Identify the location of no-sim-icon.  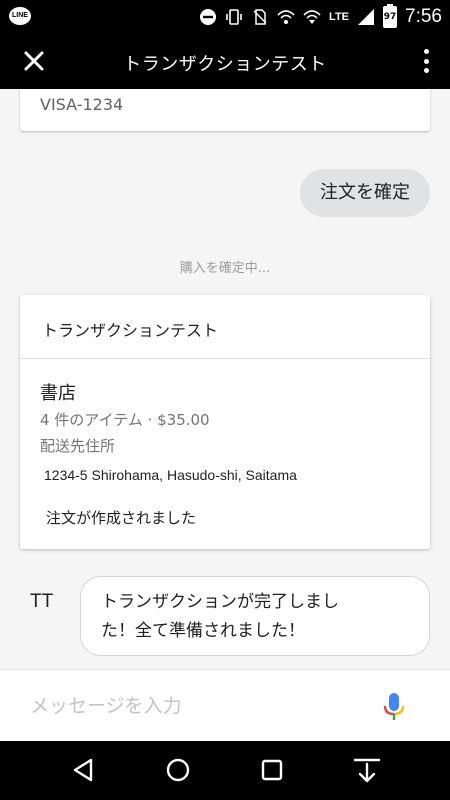
(260, 17).